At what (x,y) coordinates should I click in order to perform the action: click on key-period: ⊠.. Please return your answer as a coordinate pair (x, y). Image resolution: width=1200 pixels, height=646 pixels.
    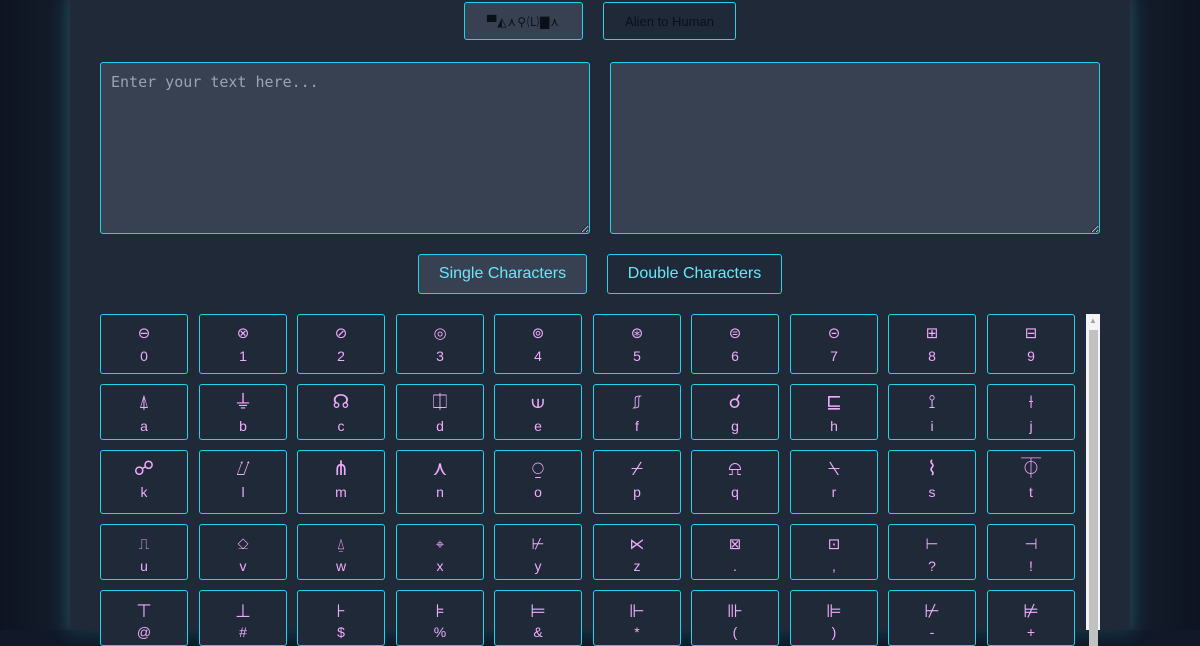
    Looking at the image, I should click on (735, 552).